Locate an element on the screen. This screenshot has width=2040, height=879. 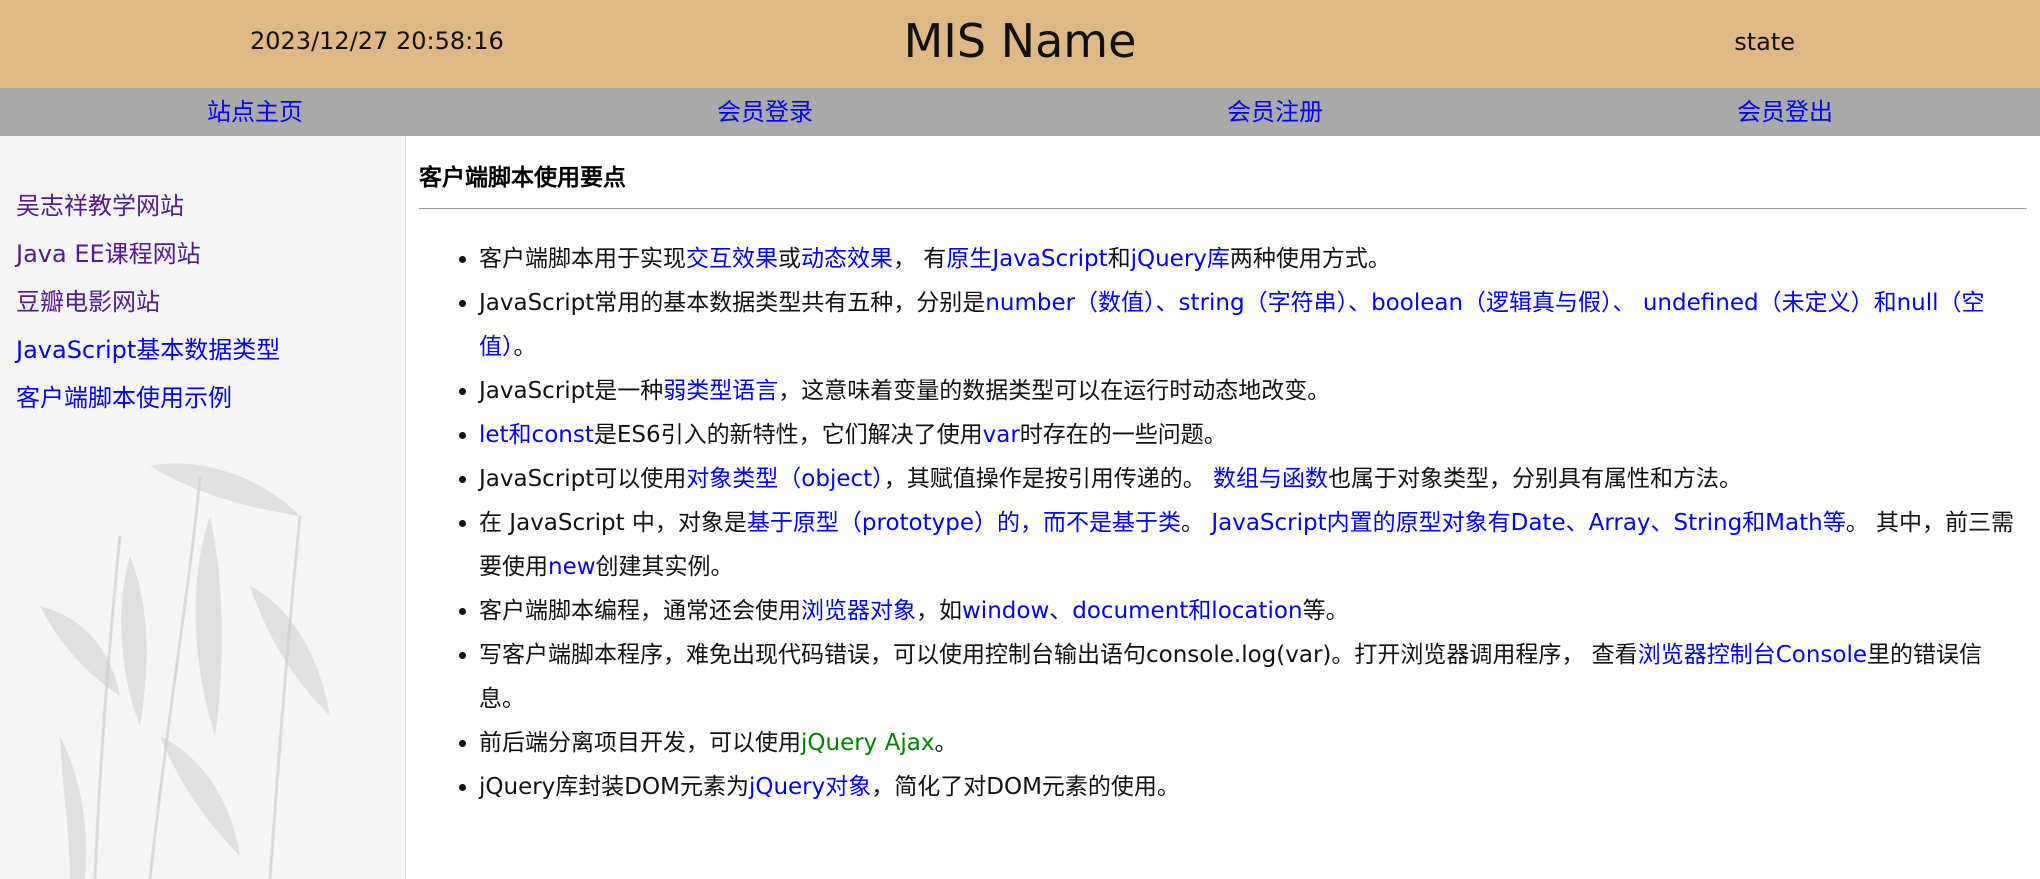
text-segment: 或 is located at coordinates (789, 259).